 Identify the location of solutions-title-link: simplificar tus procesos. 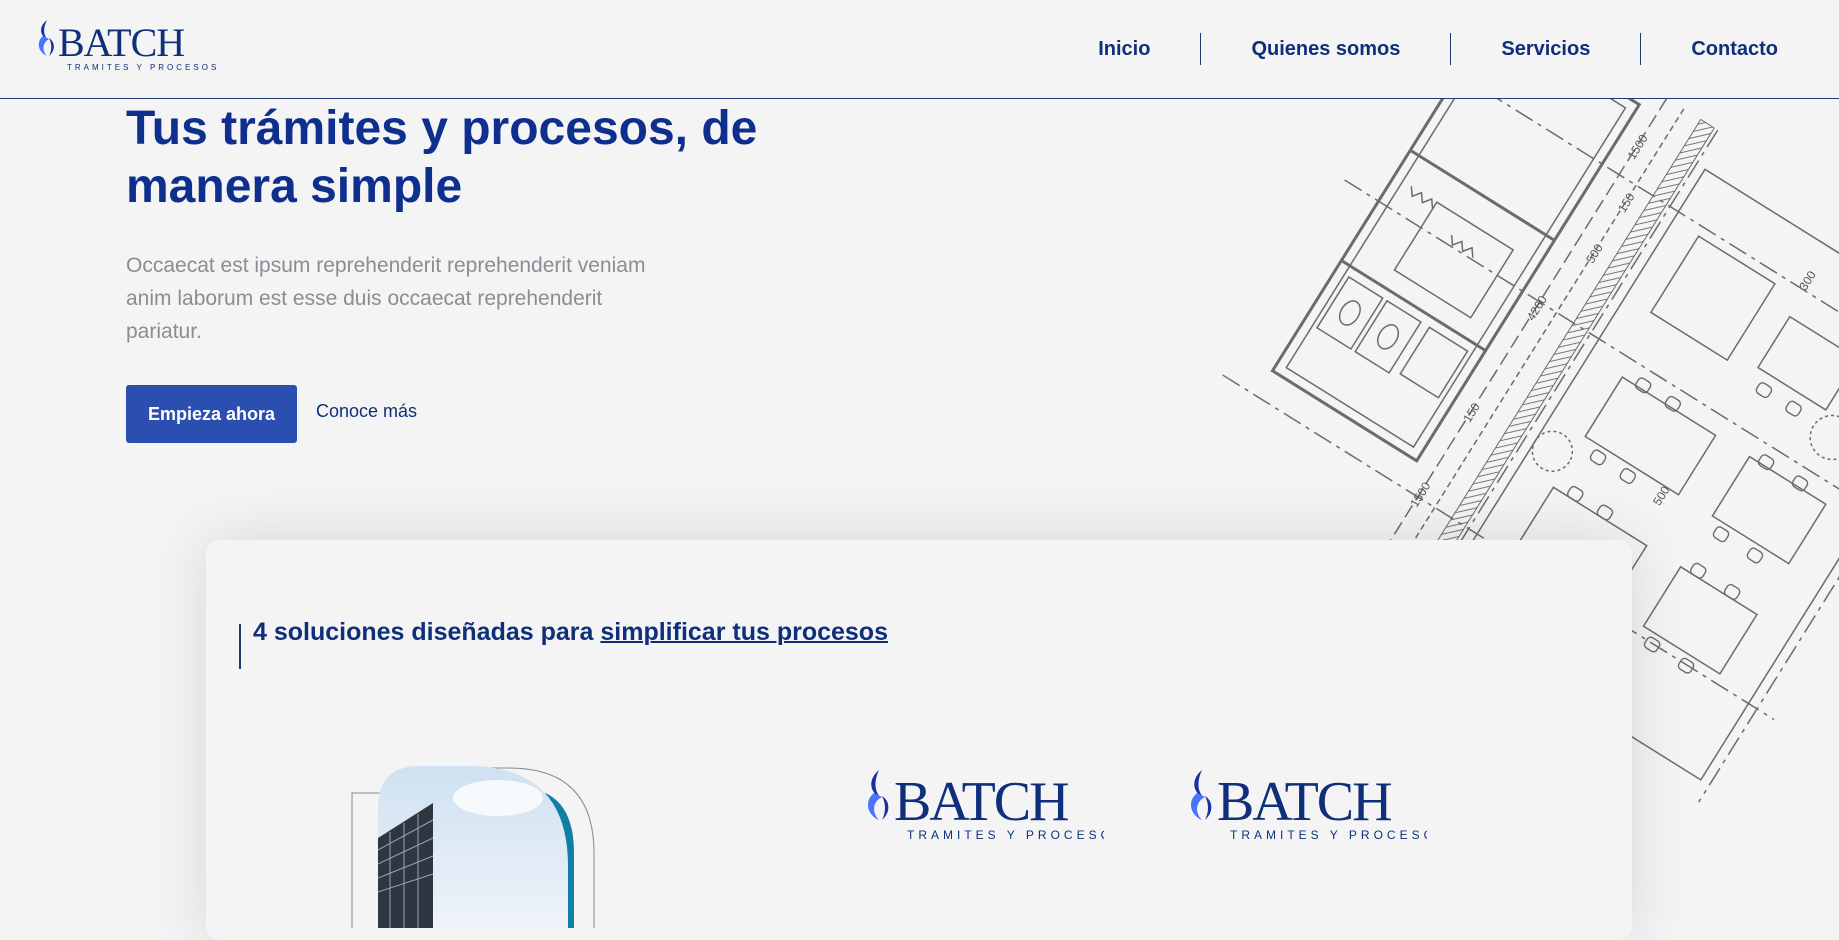
(744, 632).